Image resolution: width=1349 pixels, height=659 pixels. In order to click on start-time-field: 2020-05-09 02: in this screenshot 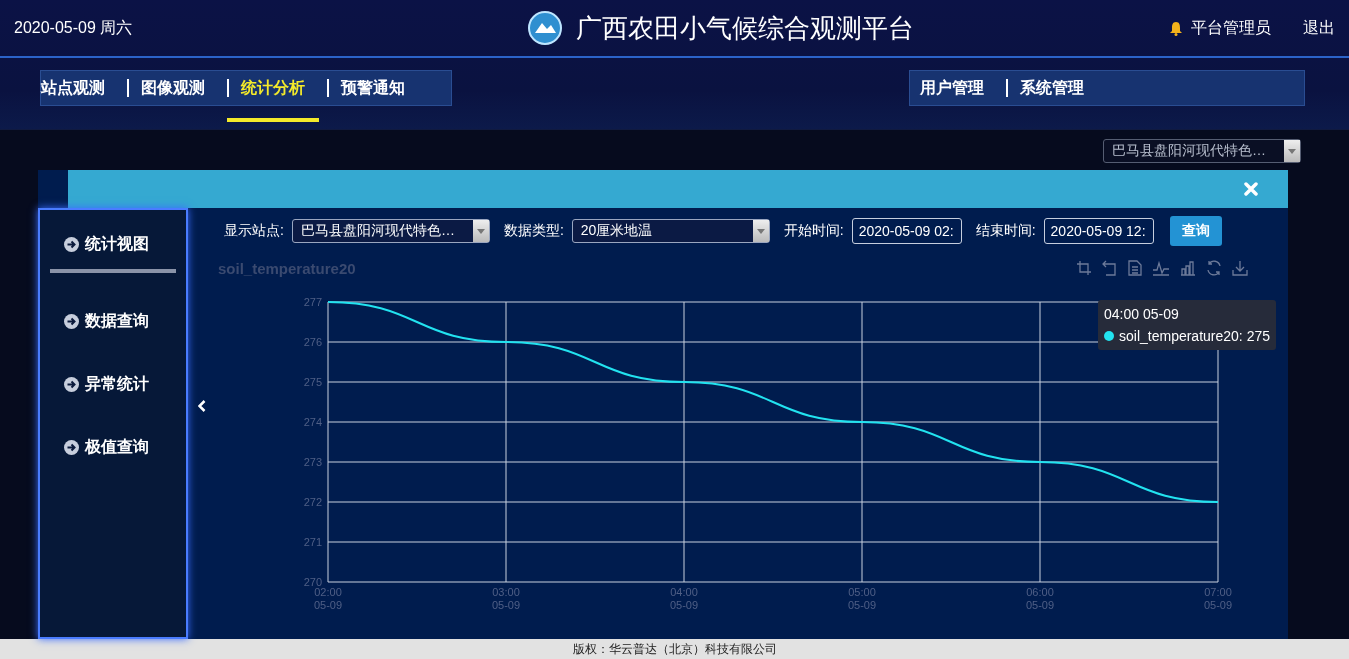, I will do `click(906, 231)`.